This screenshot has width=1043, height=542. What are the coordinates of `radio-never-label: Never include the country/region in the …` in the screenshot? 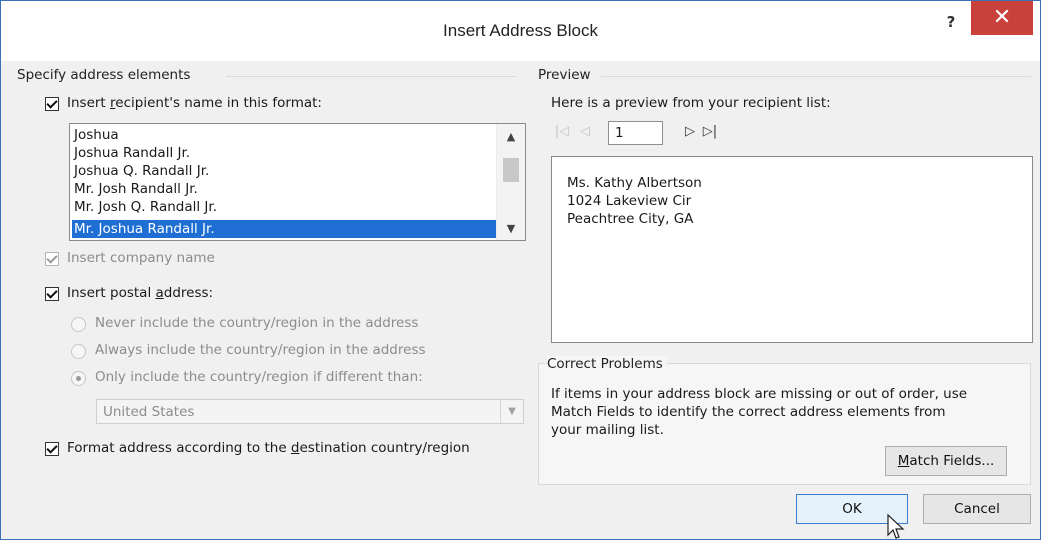 It's located at (257, 323).